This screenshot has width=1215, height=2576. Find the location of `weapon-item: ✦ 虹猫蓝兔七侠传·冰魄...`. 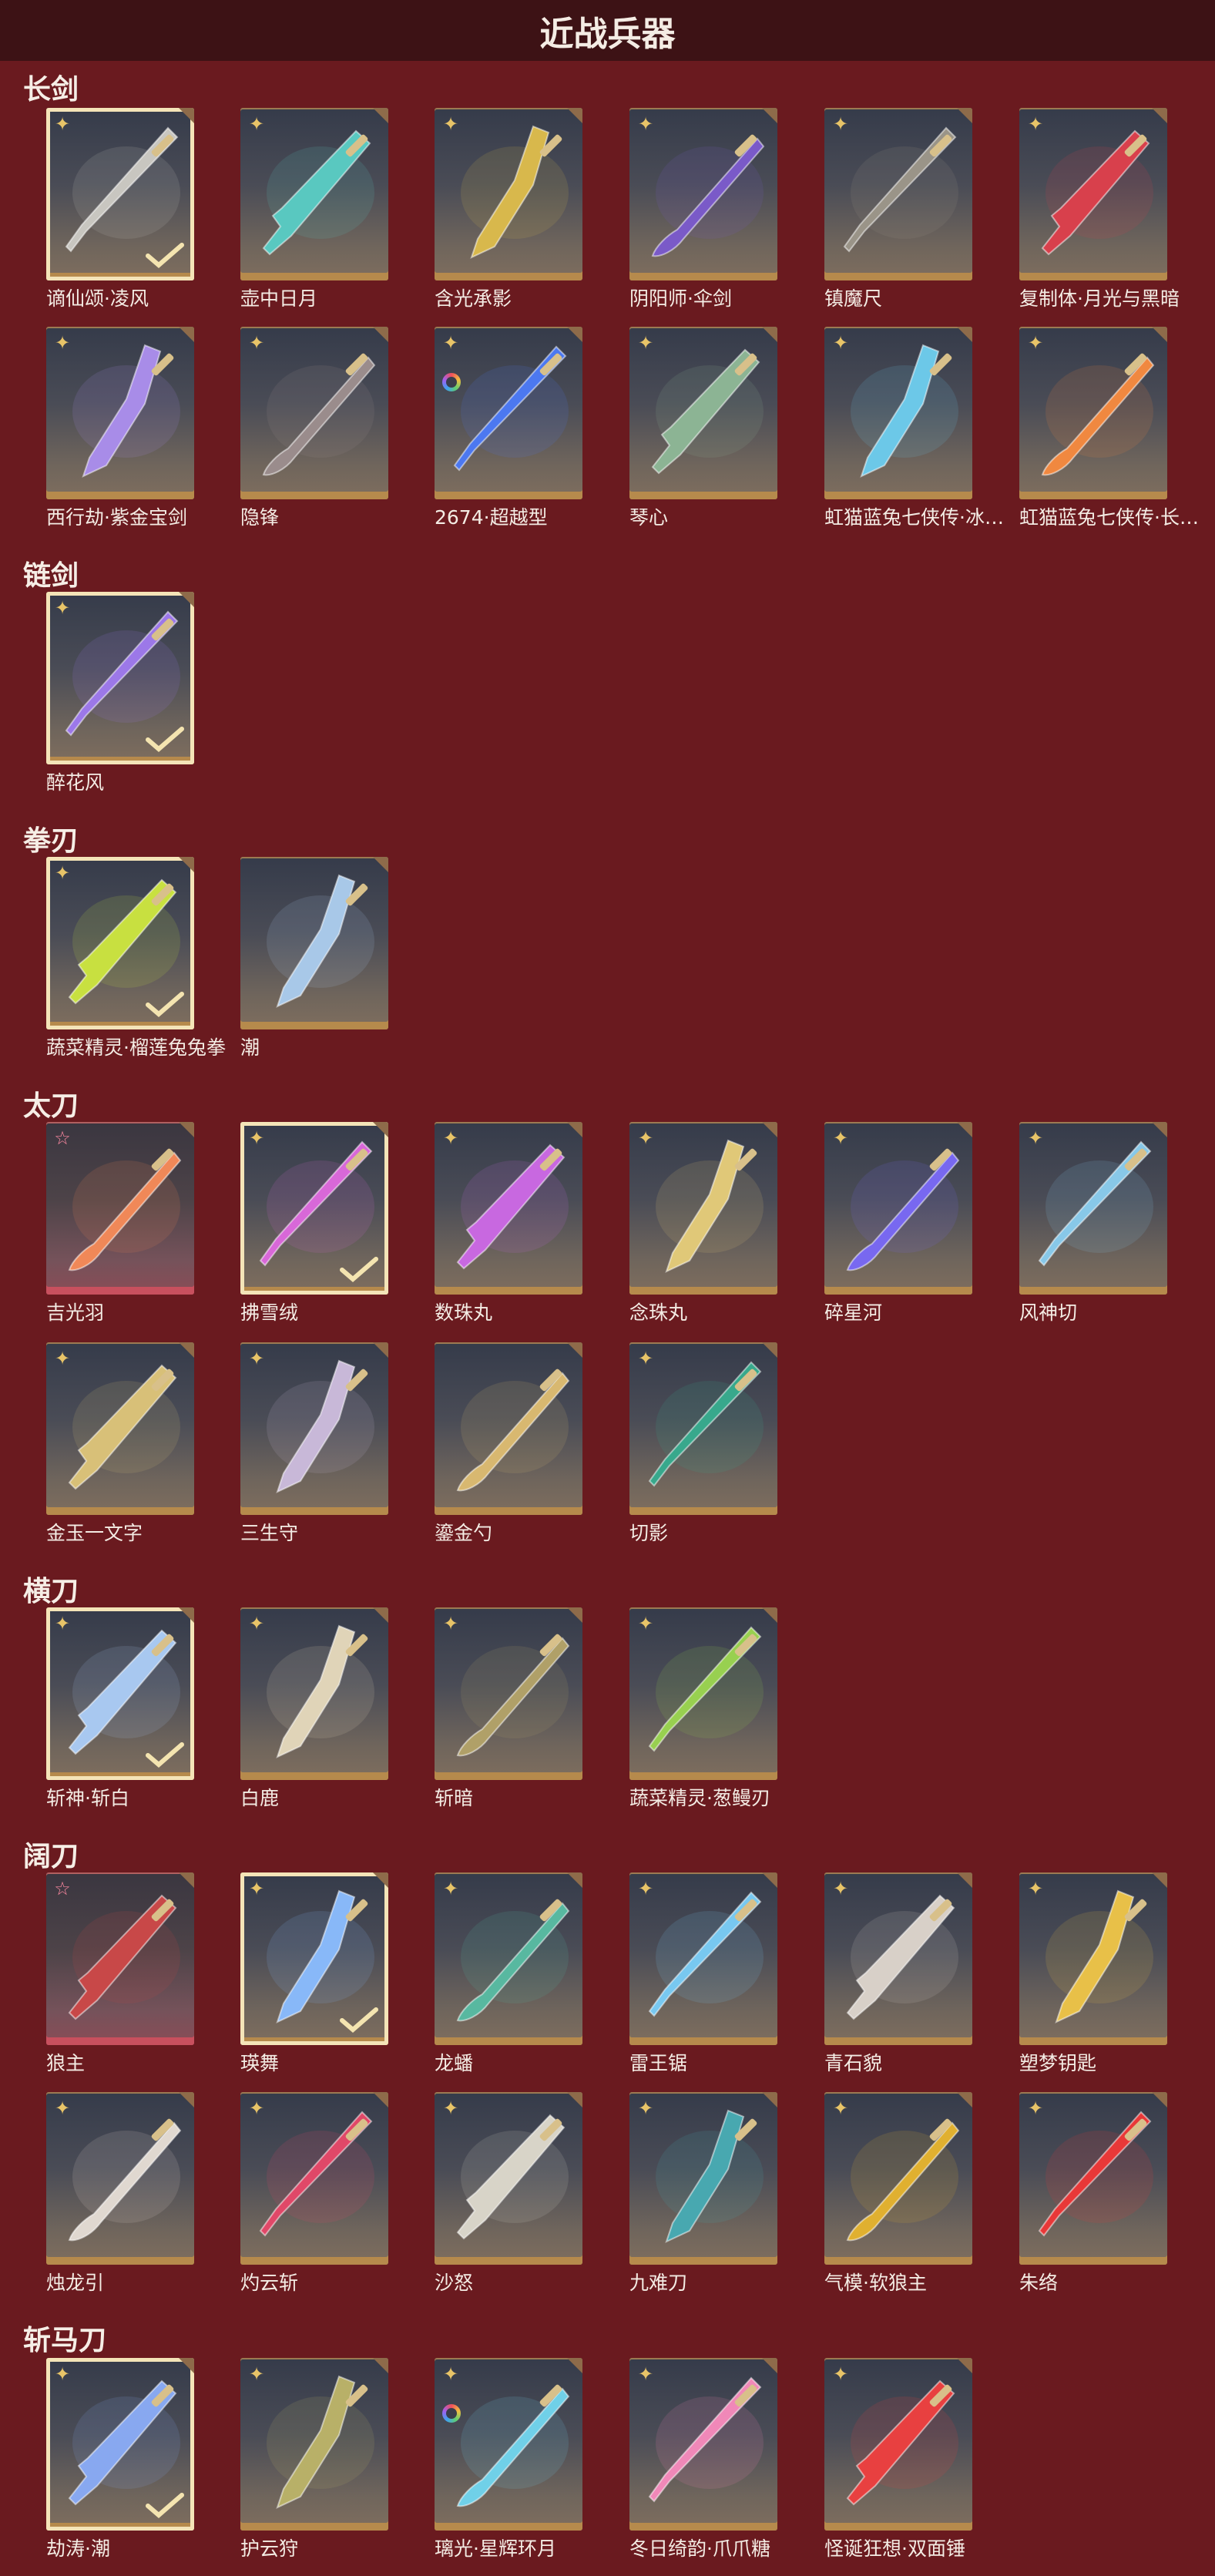

weapon-item: ✦ 虹猫蓝兔七侠传·冰魄... is located at coordinates (920, 428).